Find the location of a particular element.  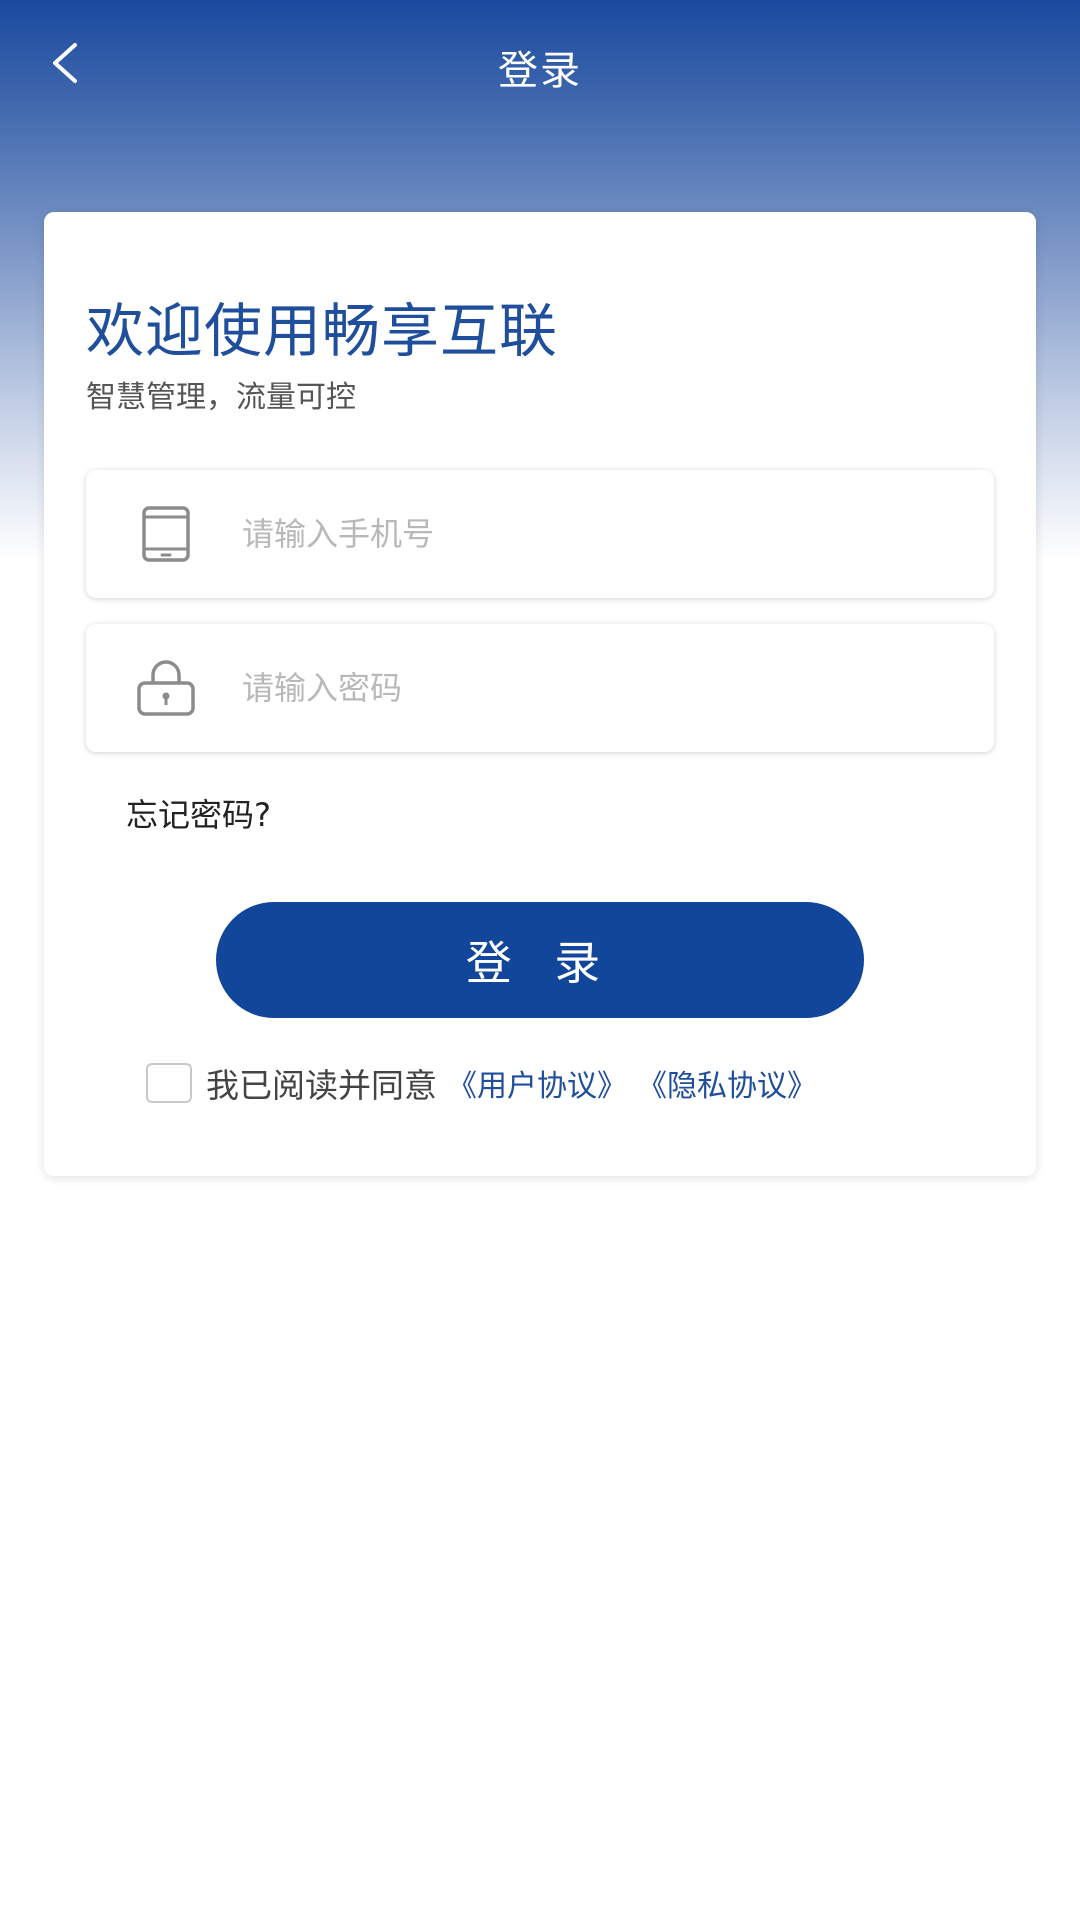

agreement-text: 我已阅读并同意 is located at coordinates (321, 1085).